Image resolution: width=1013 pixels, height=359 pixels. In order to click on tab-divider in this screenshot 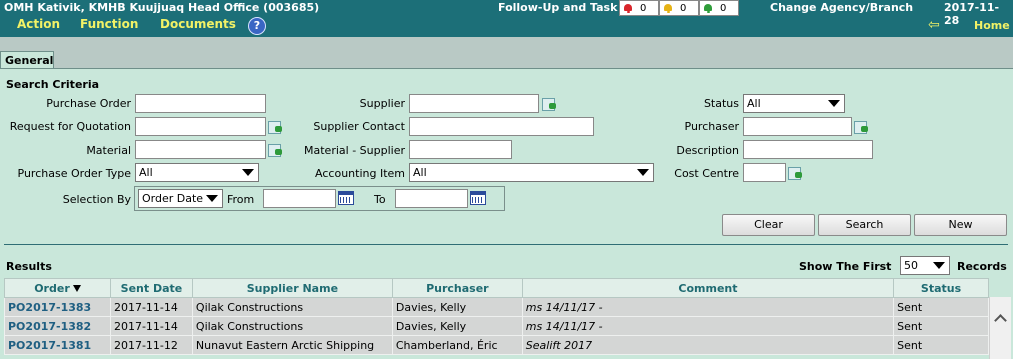, I will do `click(506, 68)`.